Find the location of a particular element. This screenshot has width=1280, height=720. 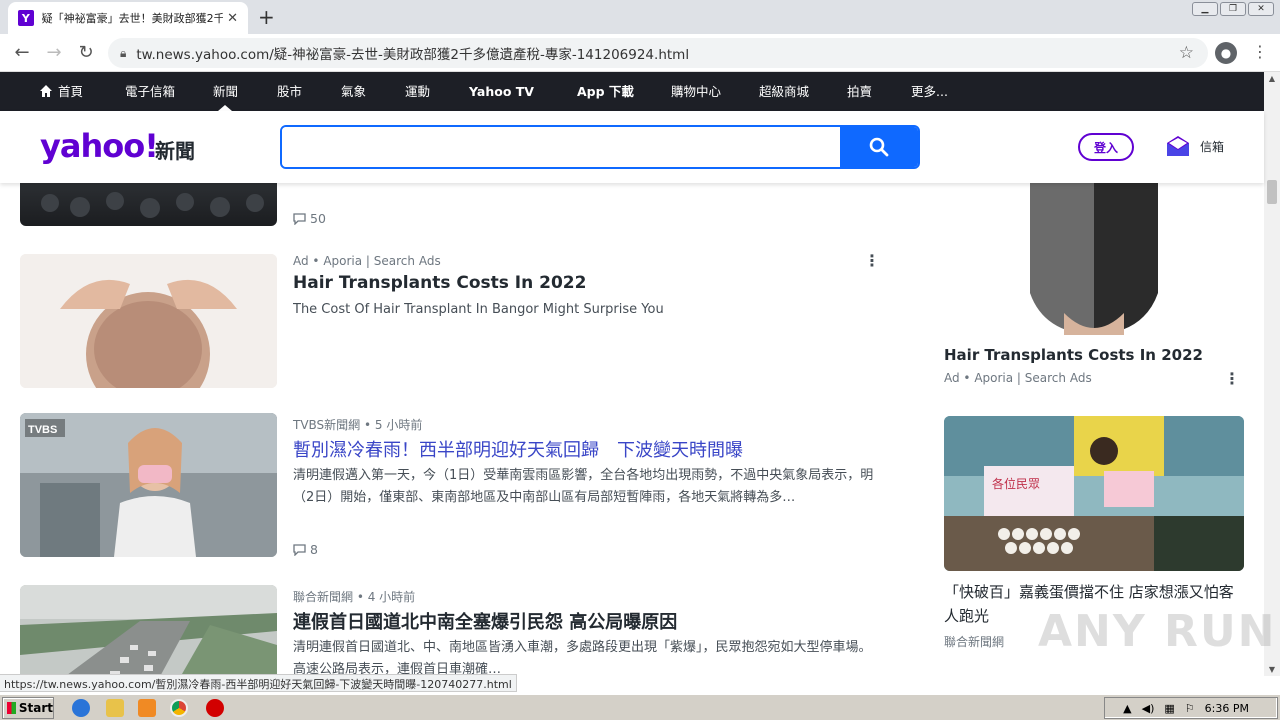

start-button: Start is located at coordinates (28, 708).